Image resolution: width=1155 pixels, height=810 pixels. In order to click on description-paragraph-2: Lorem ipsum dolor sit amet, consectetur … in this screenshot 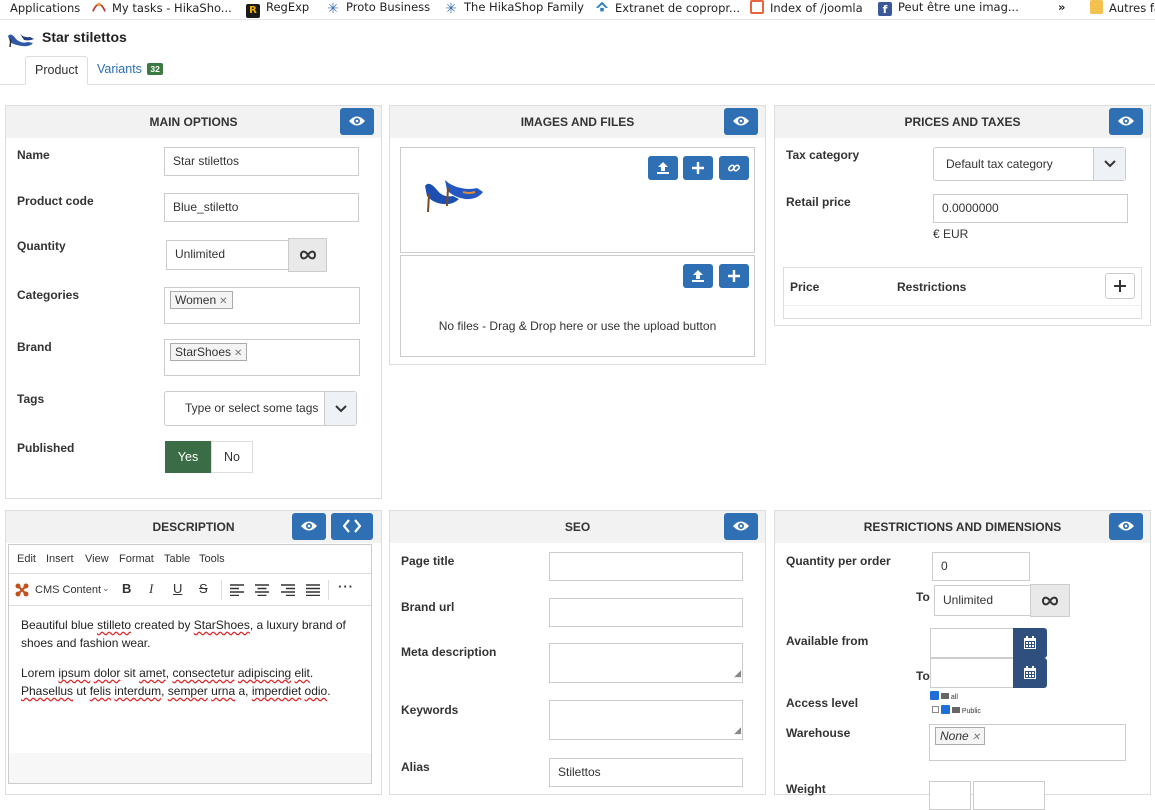, I will do `click(191, 682)`.